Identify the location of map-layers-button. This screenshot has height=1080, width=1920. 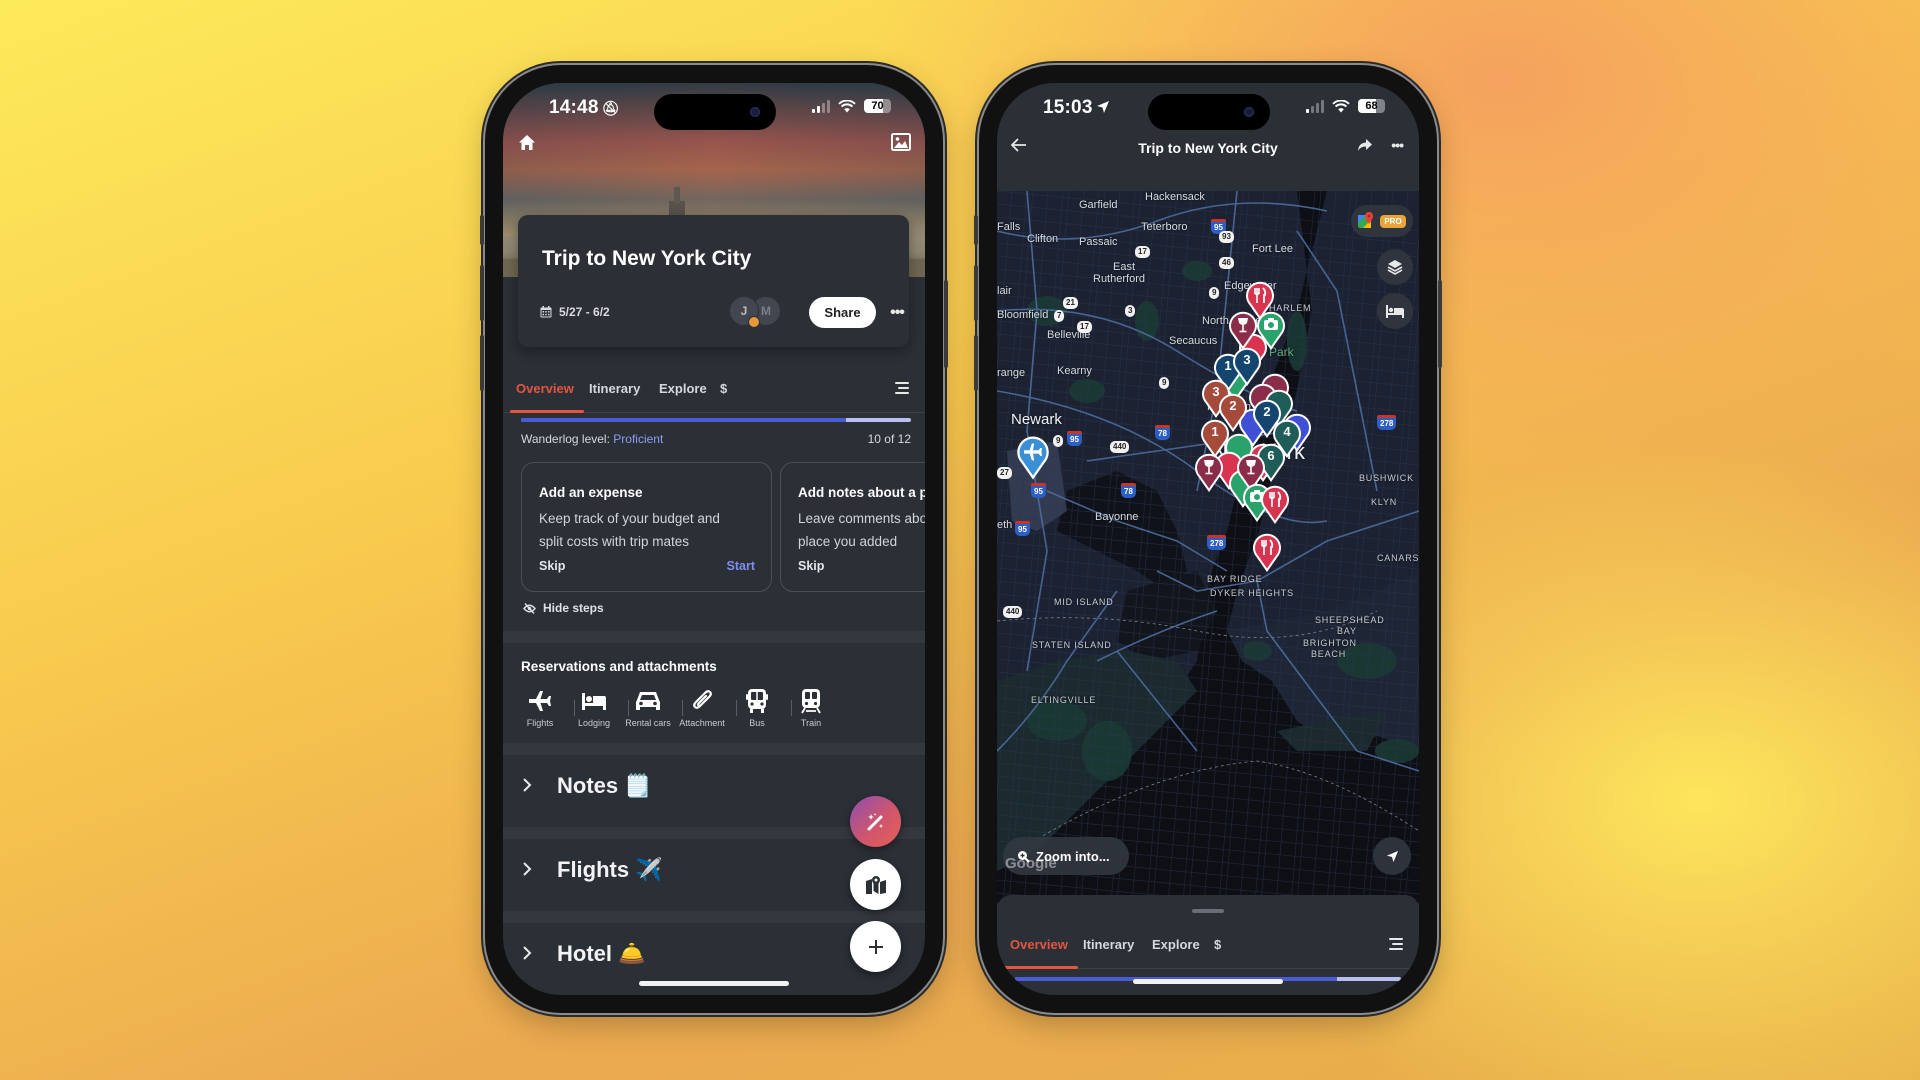
(1395, 267).